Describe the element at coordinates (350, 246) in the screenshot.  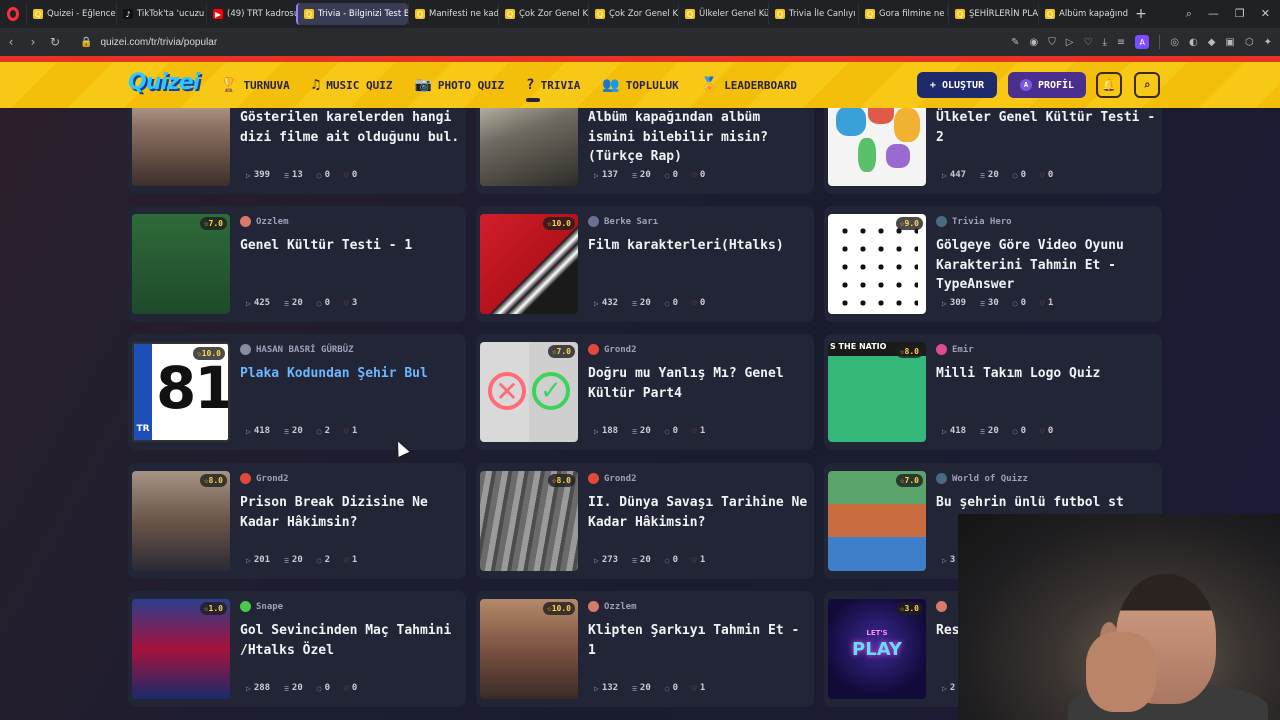
I see `trivia-title: Genel Kültür Testi - 1` at that location.